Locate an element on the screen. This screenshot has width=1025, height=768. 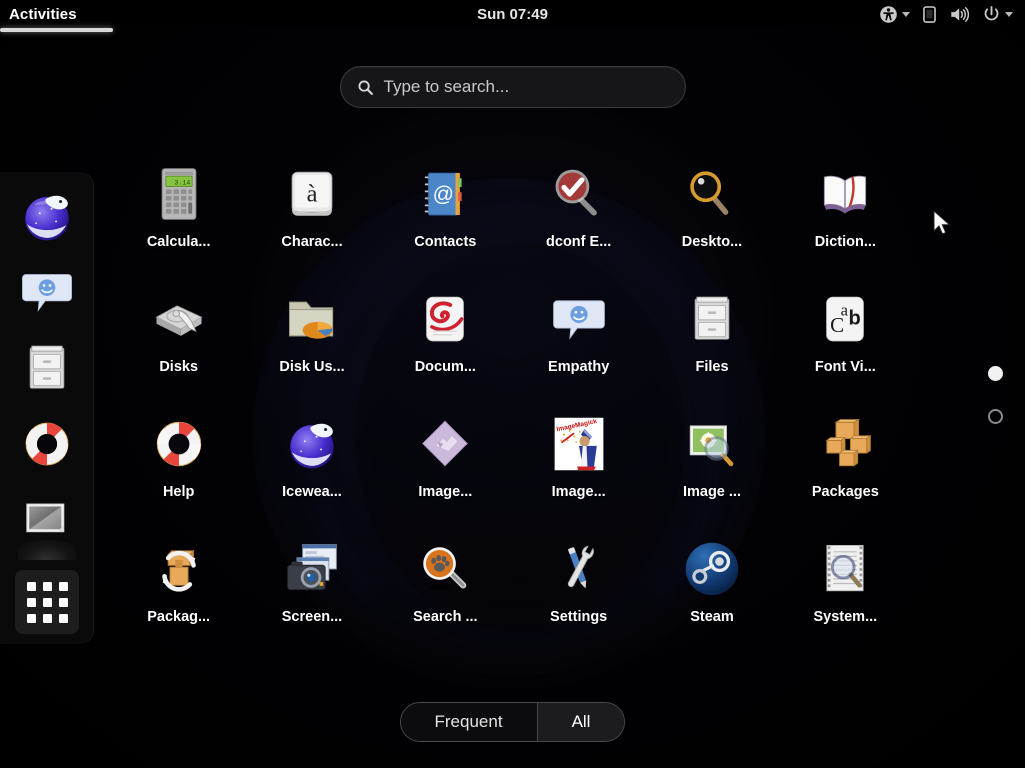
dash-item-empathy is located at coordinates (47, 292).